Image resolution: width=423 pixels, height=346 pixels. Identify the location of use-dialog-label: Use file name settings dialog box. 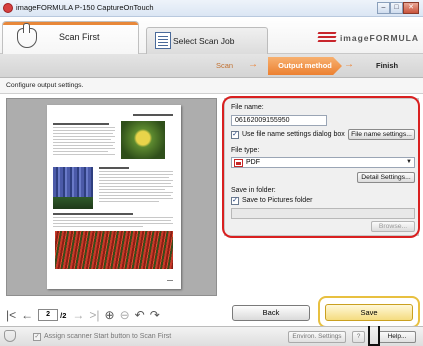
(293, 134).